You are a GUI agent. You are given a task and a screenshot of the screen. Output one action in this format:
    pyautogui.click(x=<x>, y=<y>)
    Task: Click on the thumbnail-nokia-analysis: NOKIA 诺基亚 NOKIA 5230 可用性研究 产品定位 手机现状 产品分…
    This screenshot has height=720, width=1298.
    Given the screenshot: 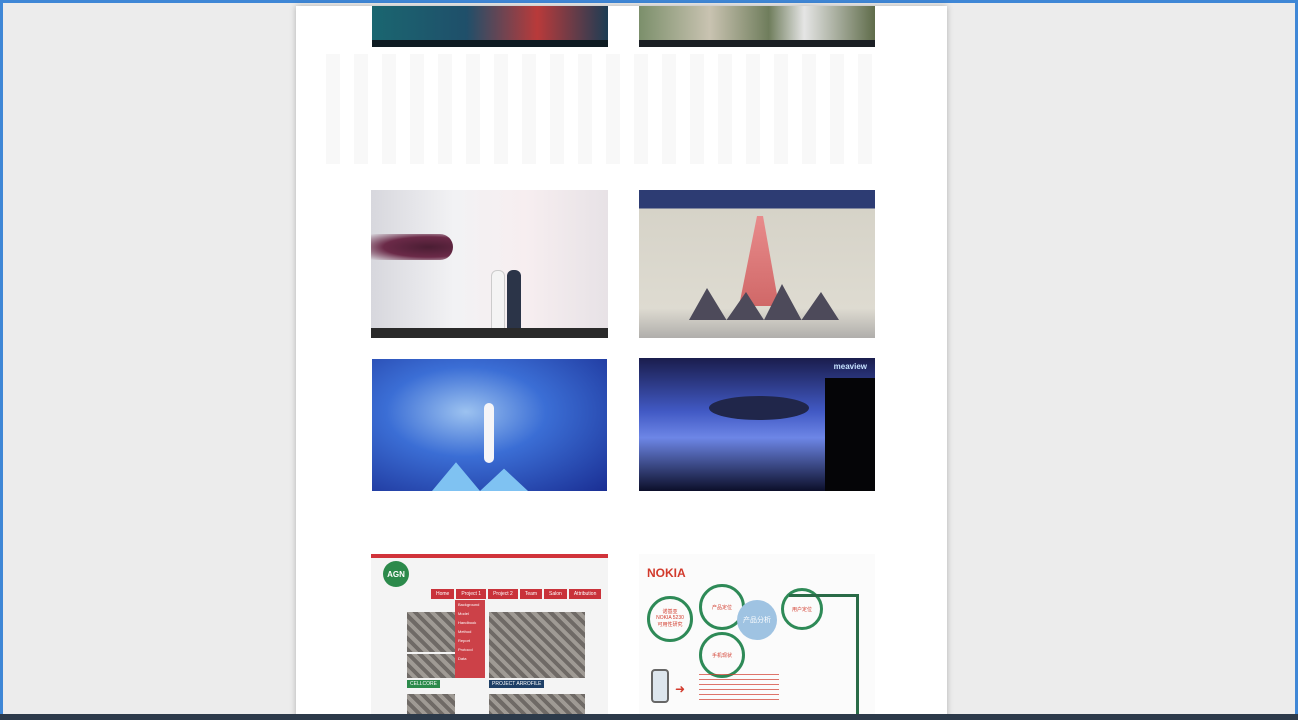 What is the action you would take?
    pyautogui.click(x=757, y=637)
    